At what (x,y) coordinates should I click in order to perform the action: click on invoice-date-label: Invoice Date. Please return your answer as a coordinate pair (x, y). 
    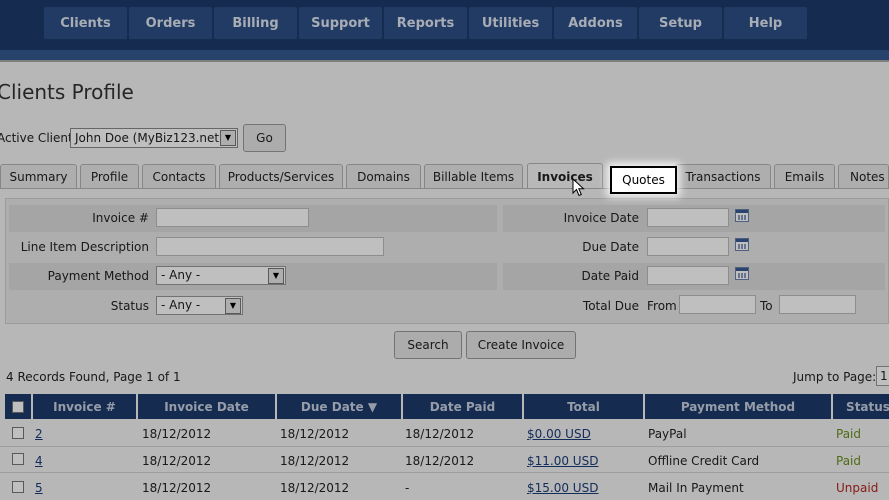
    Looking at the image, I should click on (601, 218).